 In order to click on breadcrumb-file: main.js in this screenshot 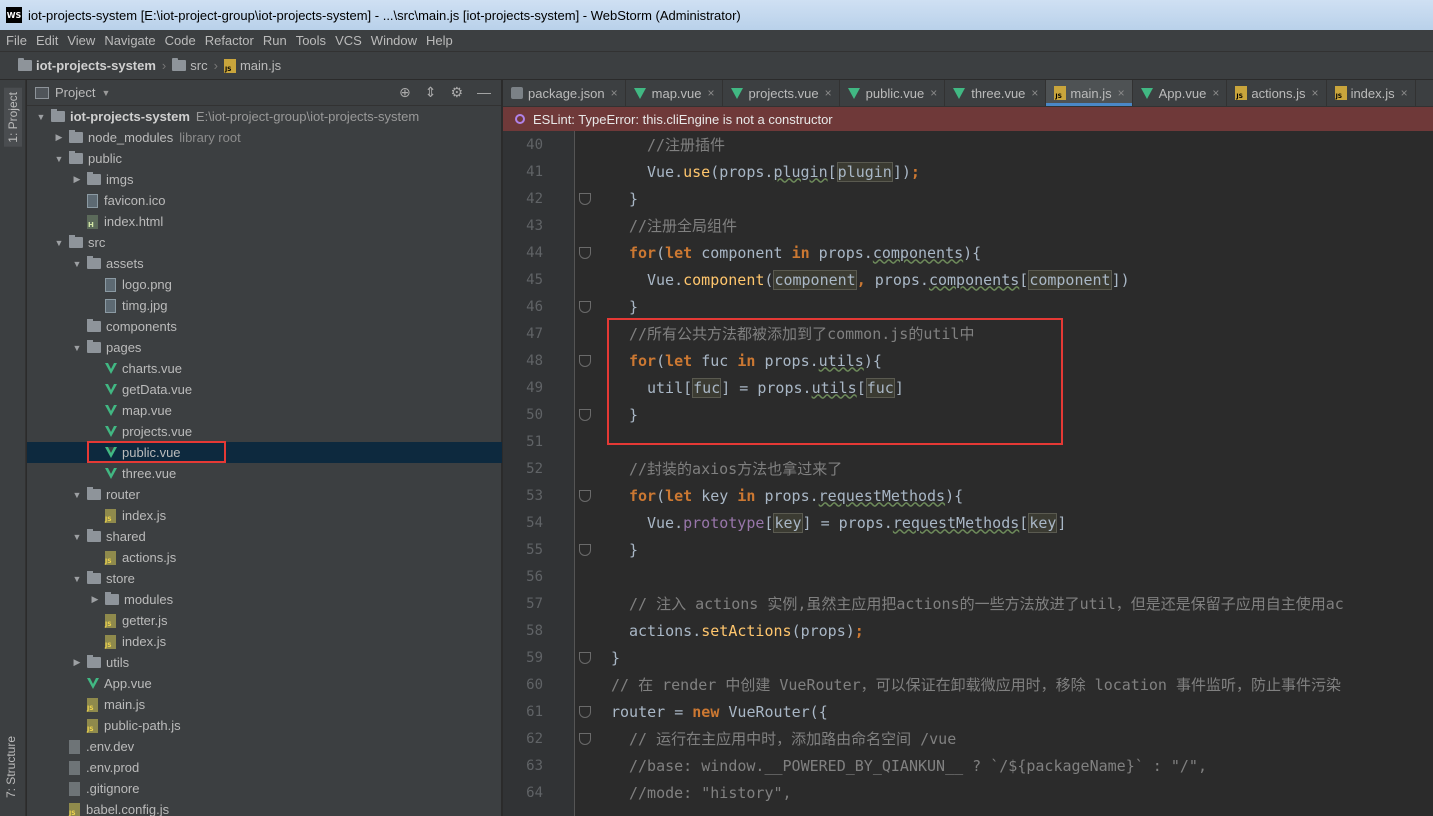, I will do `click(252, 65)`.